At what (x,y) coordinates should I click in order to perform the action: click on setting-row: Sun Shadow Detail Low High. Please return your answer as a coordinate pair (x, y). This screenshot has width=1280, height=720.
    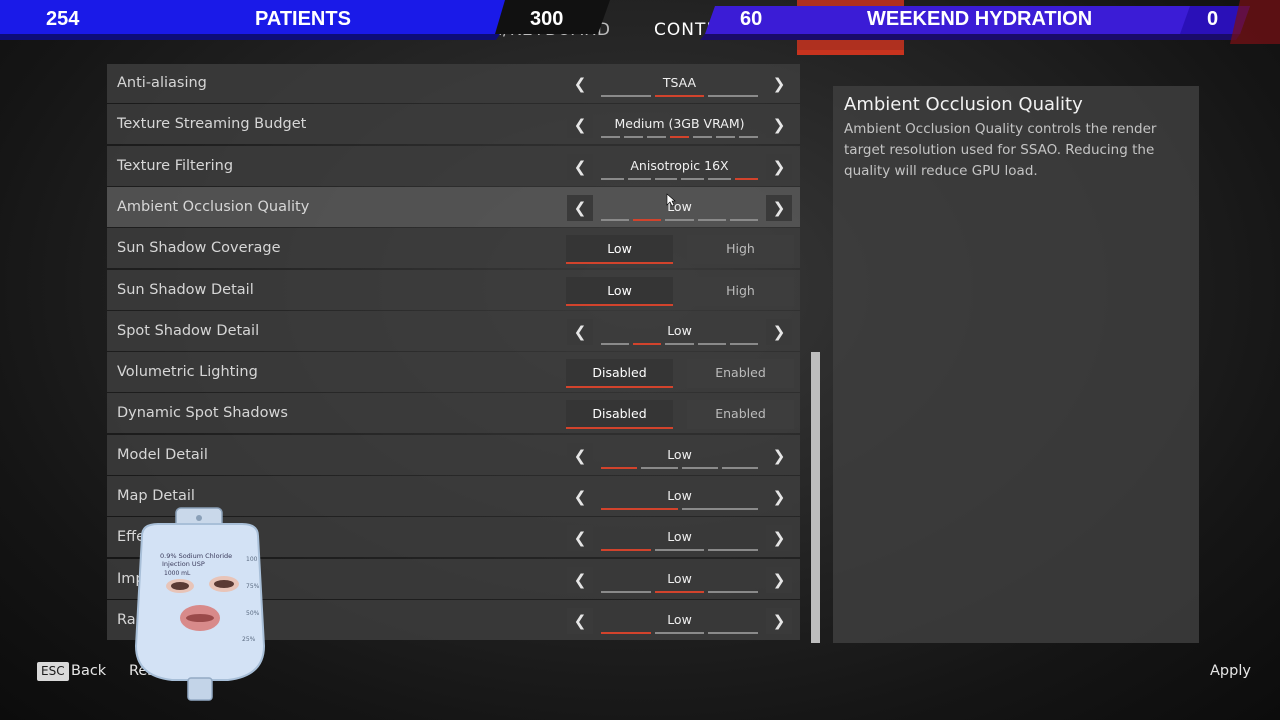
    Looking at the image, I should click on (453, 289).